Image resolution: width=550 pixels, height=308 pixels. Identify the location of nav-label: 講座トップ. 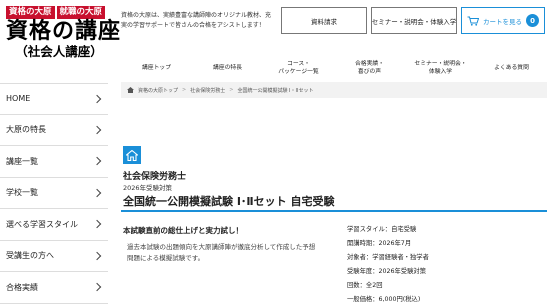
(156, 68).